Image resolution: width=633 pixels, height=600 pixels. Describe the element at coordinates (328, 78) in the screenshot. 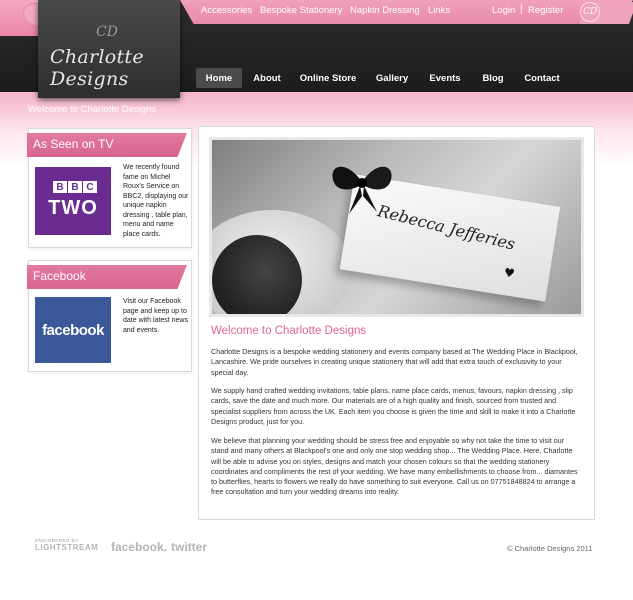

I see `nav-online-store: Online Store` at that location.